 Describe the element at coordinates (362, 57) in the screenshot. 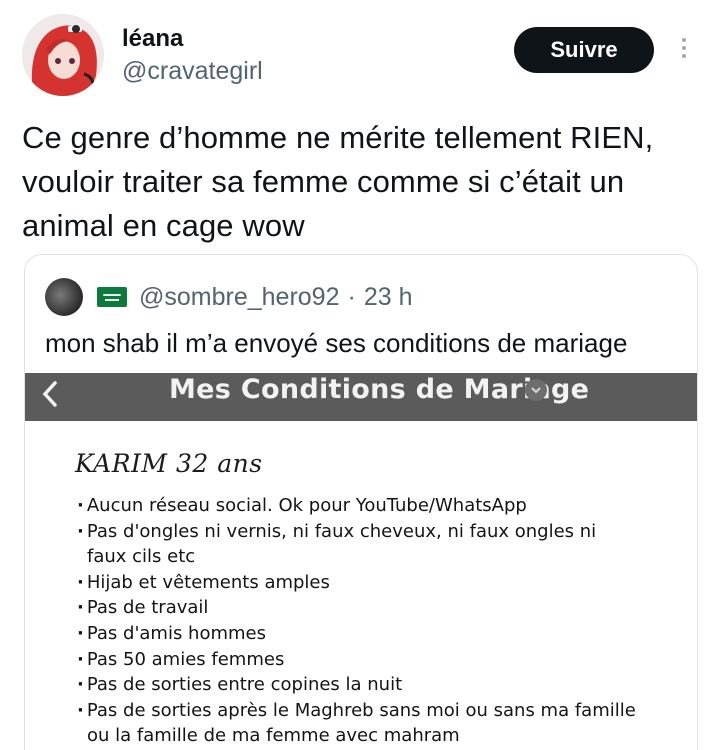

I see `tweet-header: léana @cravategirl Suivre` at that location.